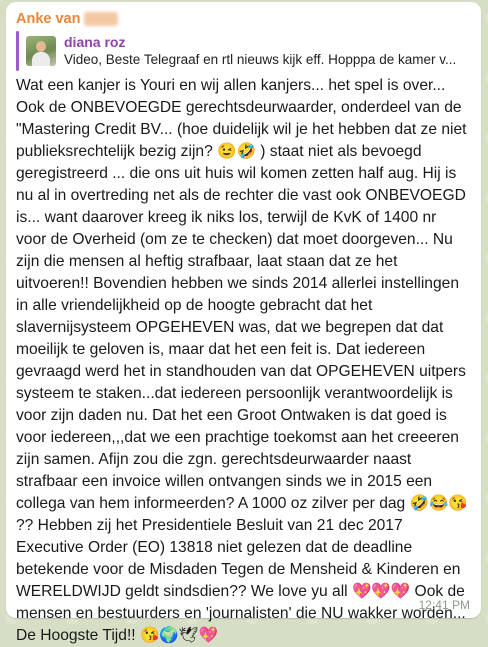 The width and height of the screenshot is (488, 647). Describe the element at coordinates (48, 19) in the screenshot. I see `sender-name: Anke van` at that location.